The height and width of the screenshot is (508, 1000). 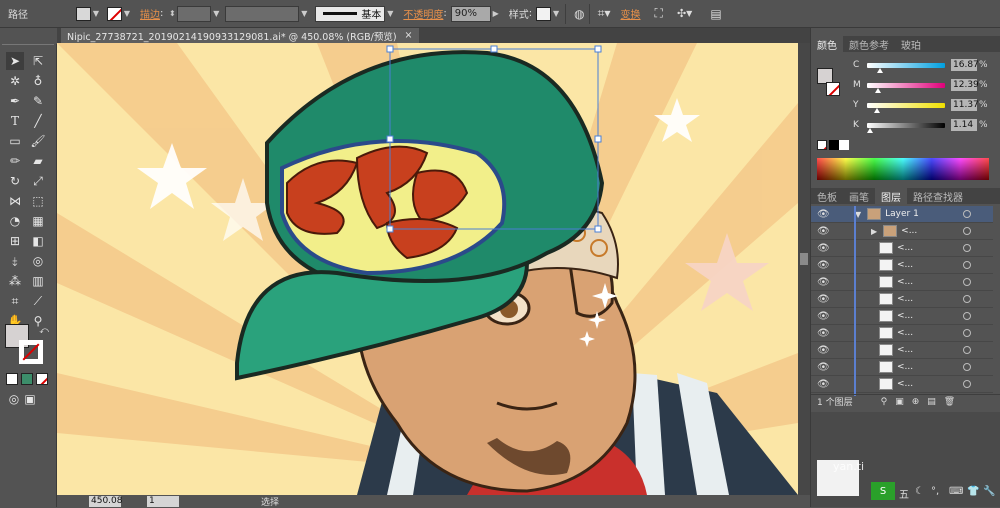 I want to click on rotate-tool-icon: ↻, so click(x=15, y=181).